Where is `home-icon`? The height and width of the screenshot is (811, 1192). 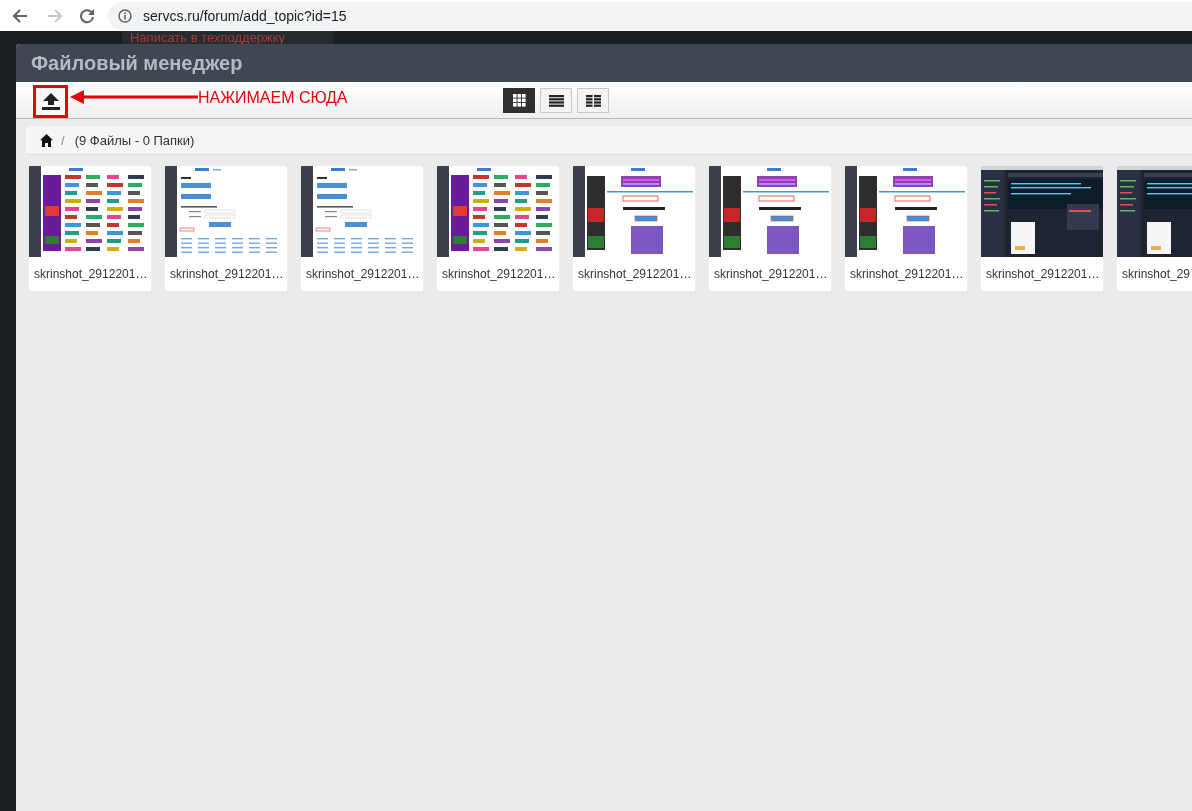
home-icon is located at coordinates (46, 140).